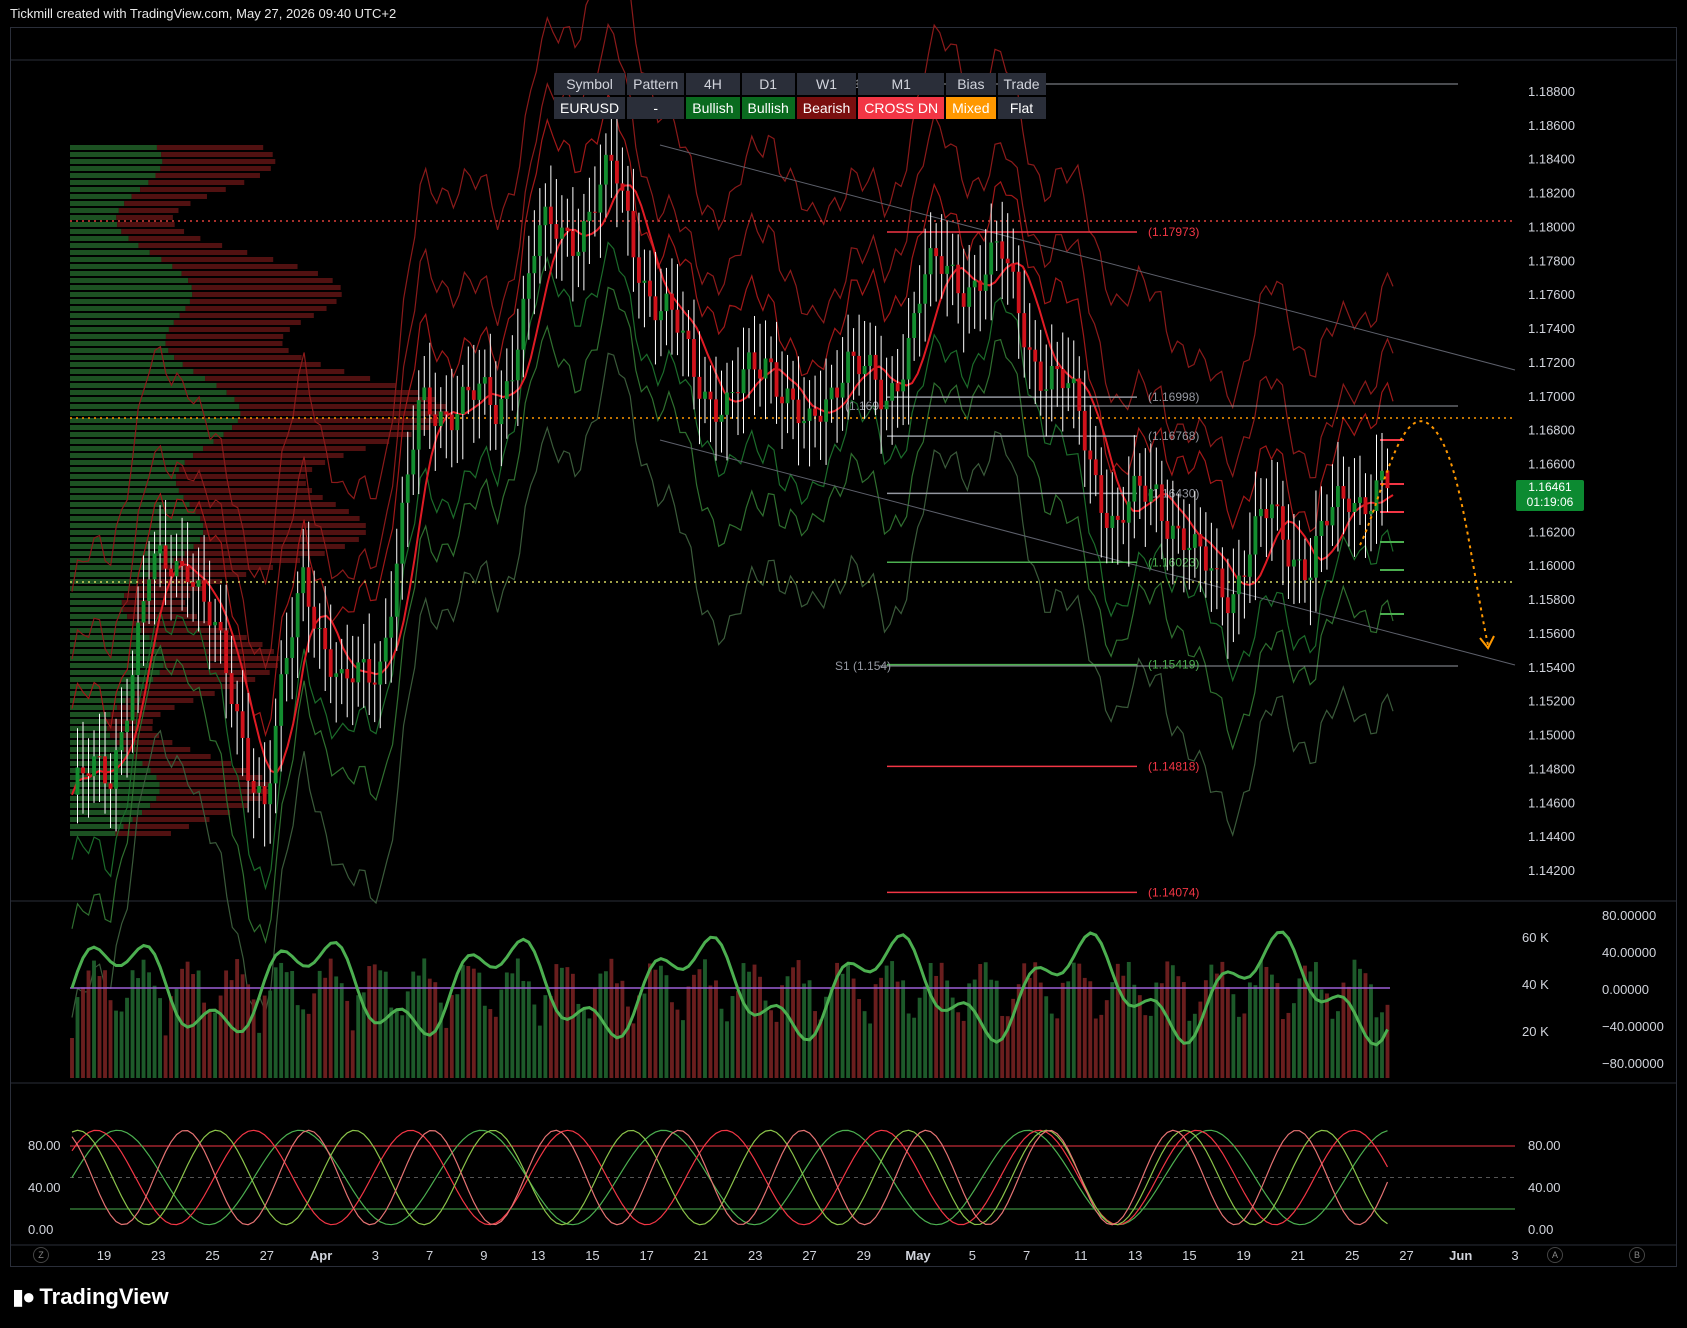  I want to click on status-value-1: -, so click(656, 108).